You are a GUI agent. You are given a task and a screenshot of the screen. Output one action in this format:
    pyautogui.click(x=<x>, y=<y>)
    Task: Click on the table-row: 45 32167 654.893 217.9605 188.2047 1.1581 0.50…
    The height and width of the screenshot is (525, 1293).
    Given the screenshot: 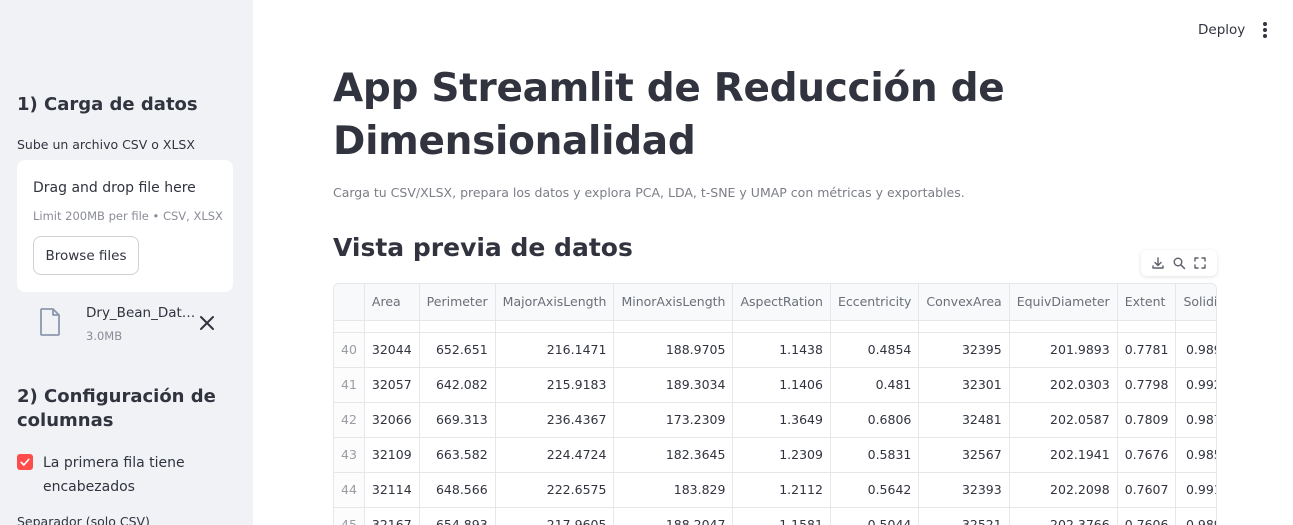 What is the action you would take?
    pyautogui.click(x=775, y=516)
    